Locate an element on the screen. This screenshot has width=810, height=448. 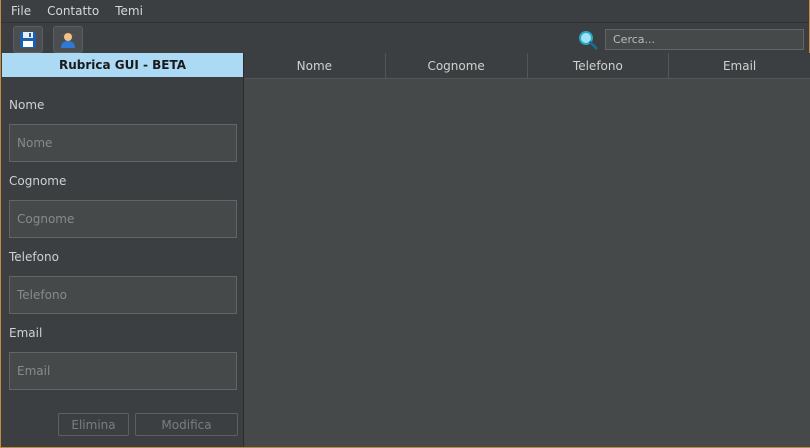
table-header: Nome Cognome Telefono Email is located at coordinates (527, 66).